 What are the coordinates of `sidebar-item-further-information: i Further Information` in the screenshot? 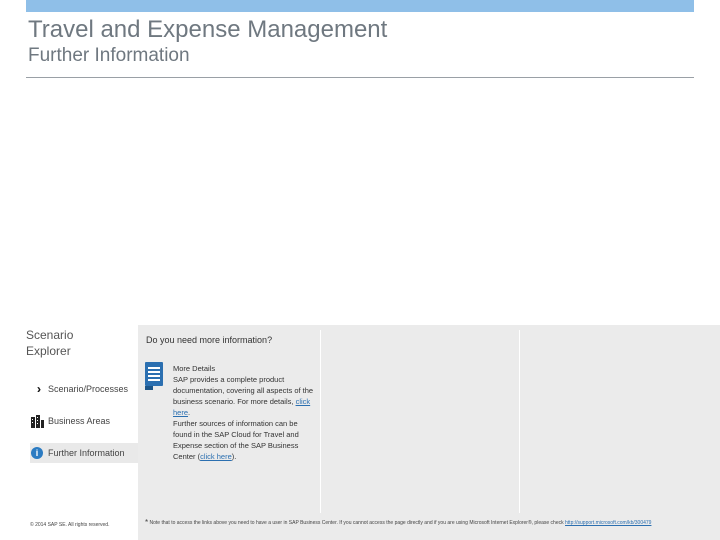 It's located at (84, 453).